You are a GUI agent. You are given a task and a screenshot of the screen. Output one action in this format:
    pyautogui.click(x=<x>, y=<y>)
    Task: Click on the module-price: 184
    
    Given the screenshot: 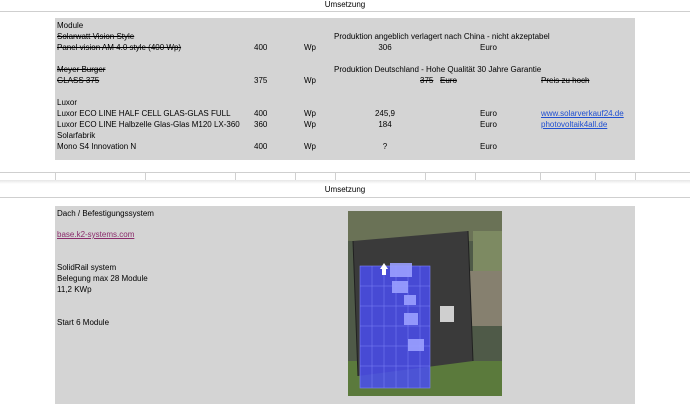 What is the action you would take?
    pyautogui.click(x=385, y=124)
    